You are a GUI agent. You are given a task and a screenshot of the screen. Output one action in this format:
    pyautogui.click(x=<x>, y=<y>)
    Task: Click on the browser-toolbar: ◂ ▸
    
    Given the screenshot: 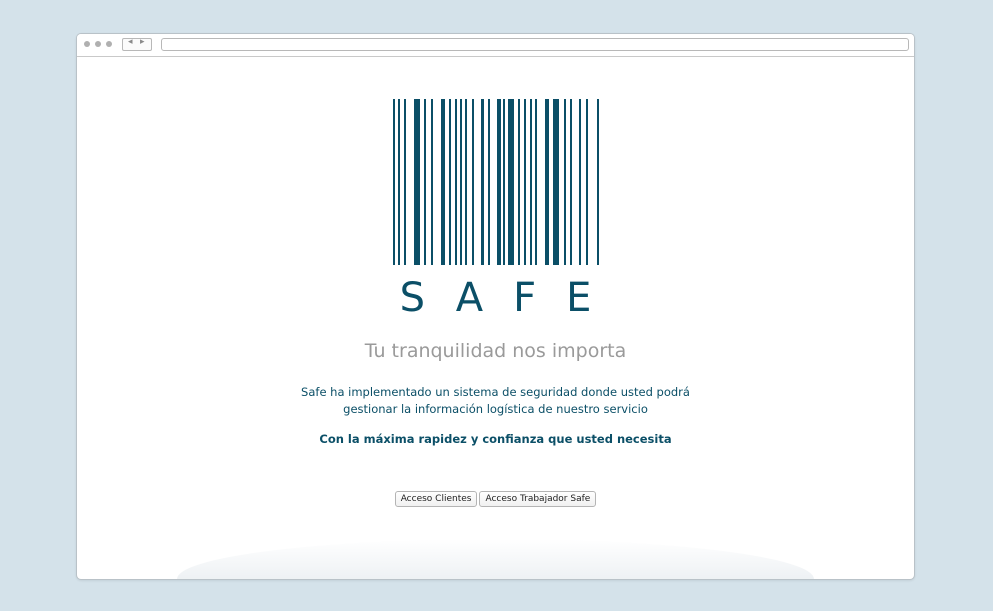 What is the action you would take?
    pyautogui.click(x=495, y=45)
    